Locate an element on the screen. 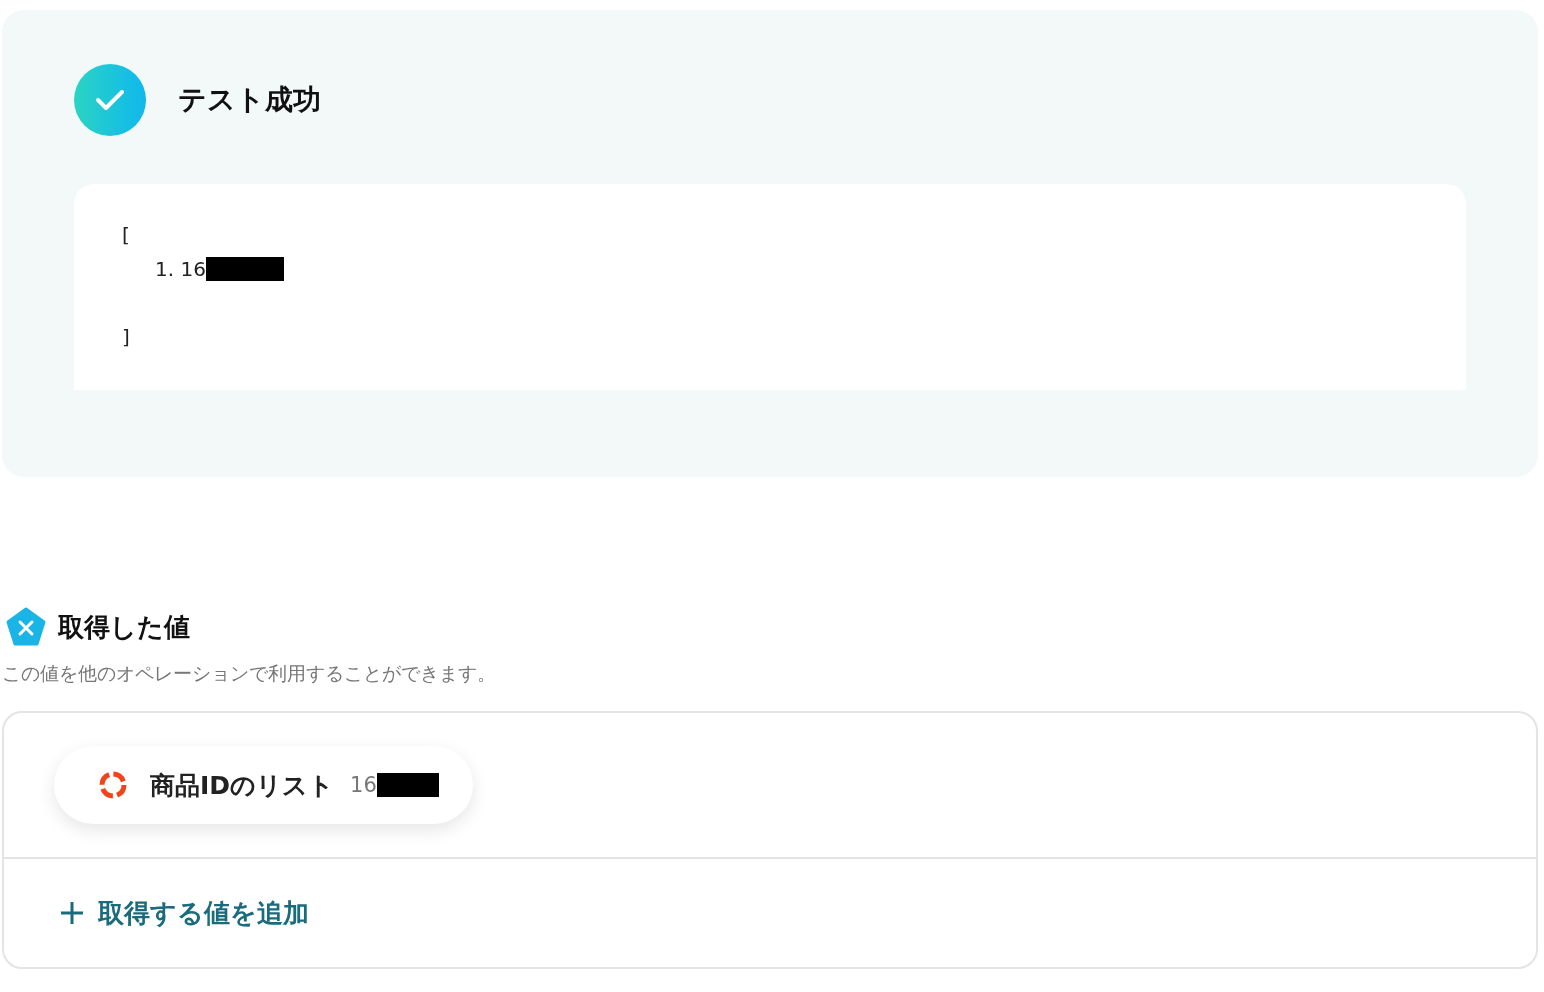  ring-icon is located at coordinates (113, 785).